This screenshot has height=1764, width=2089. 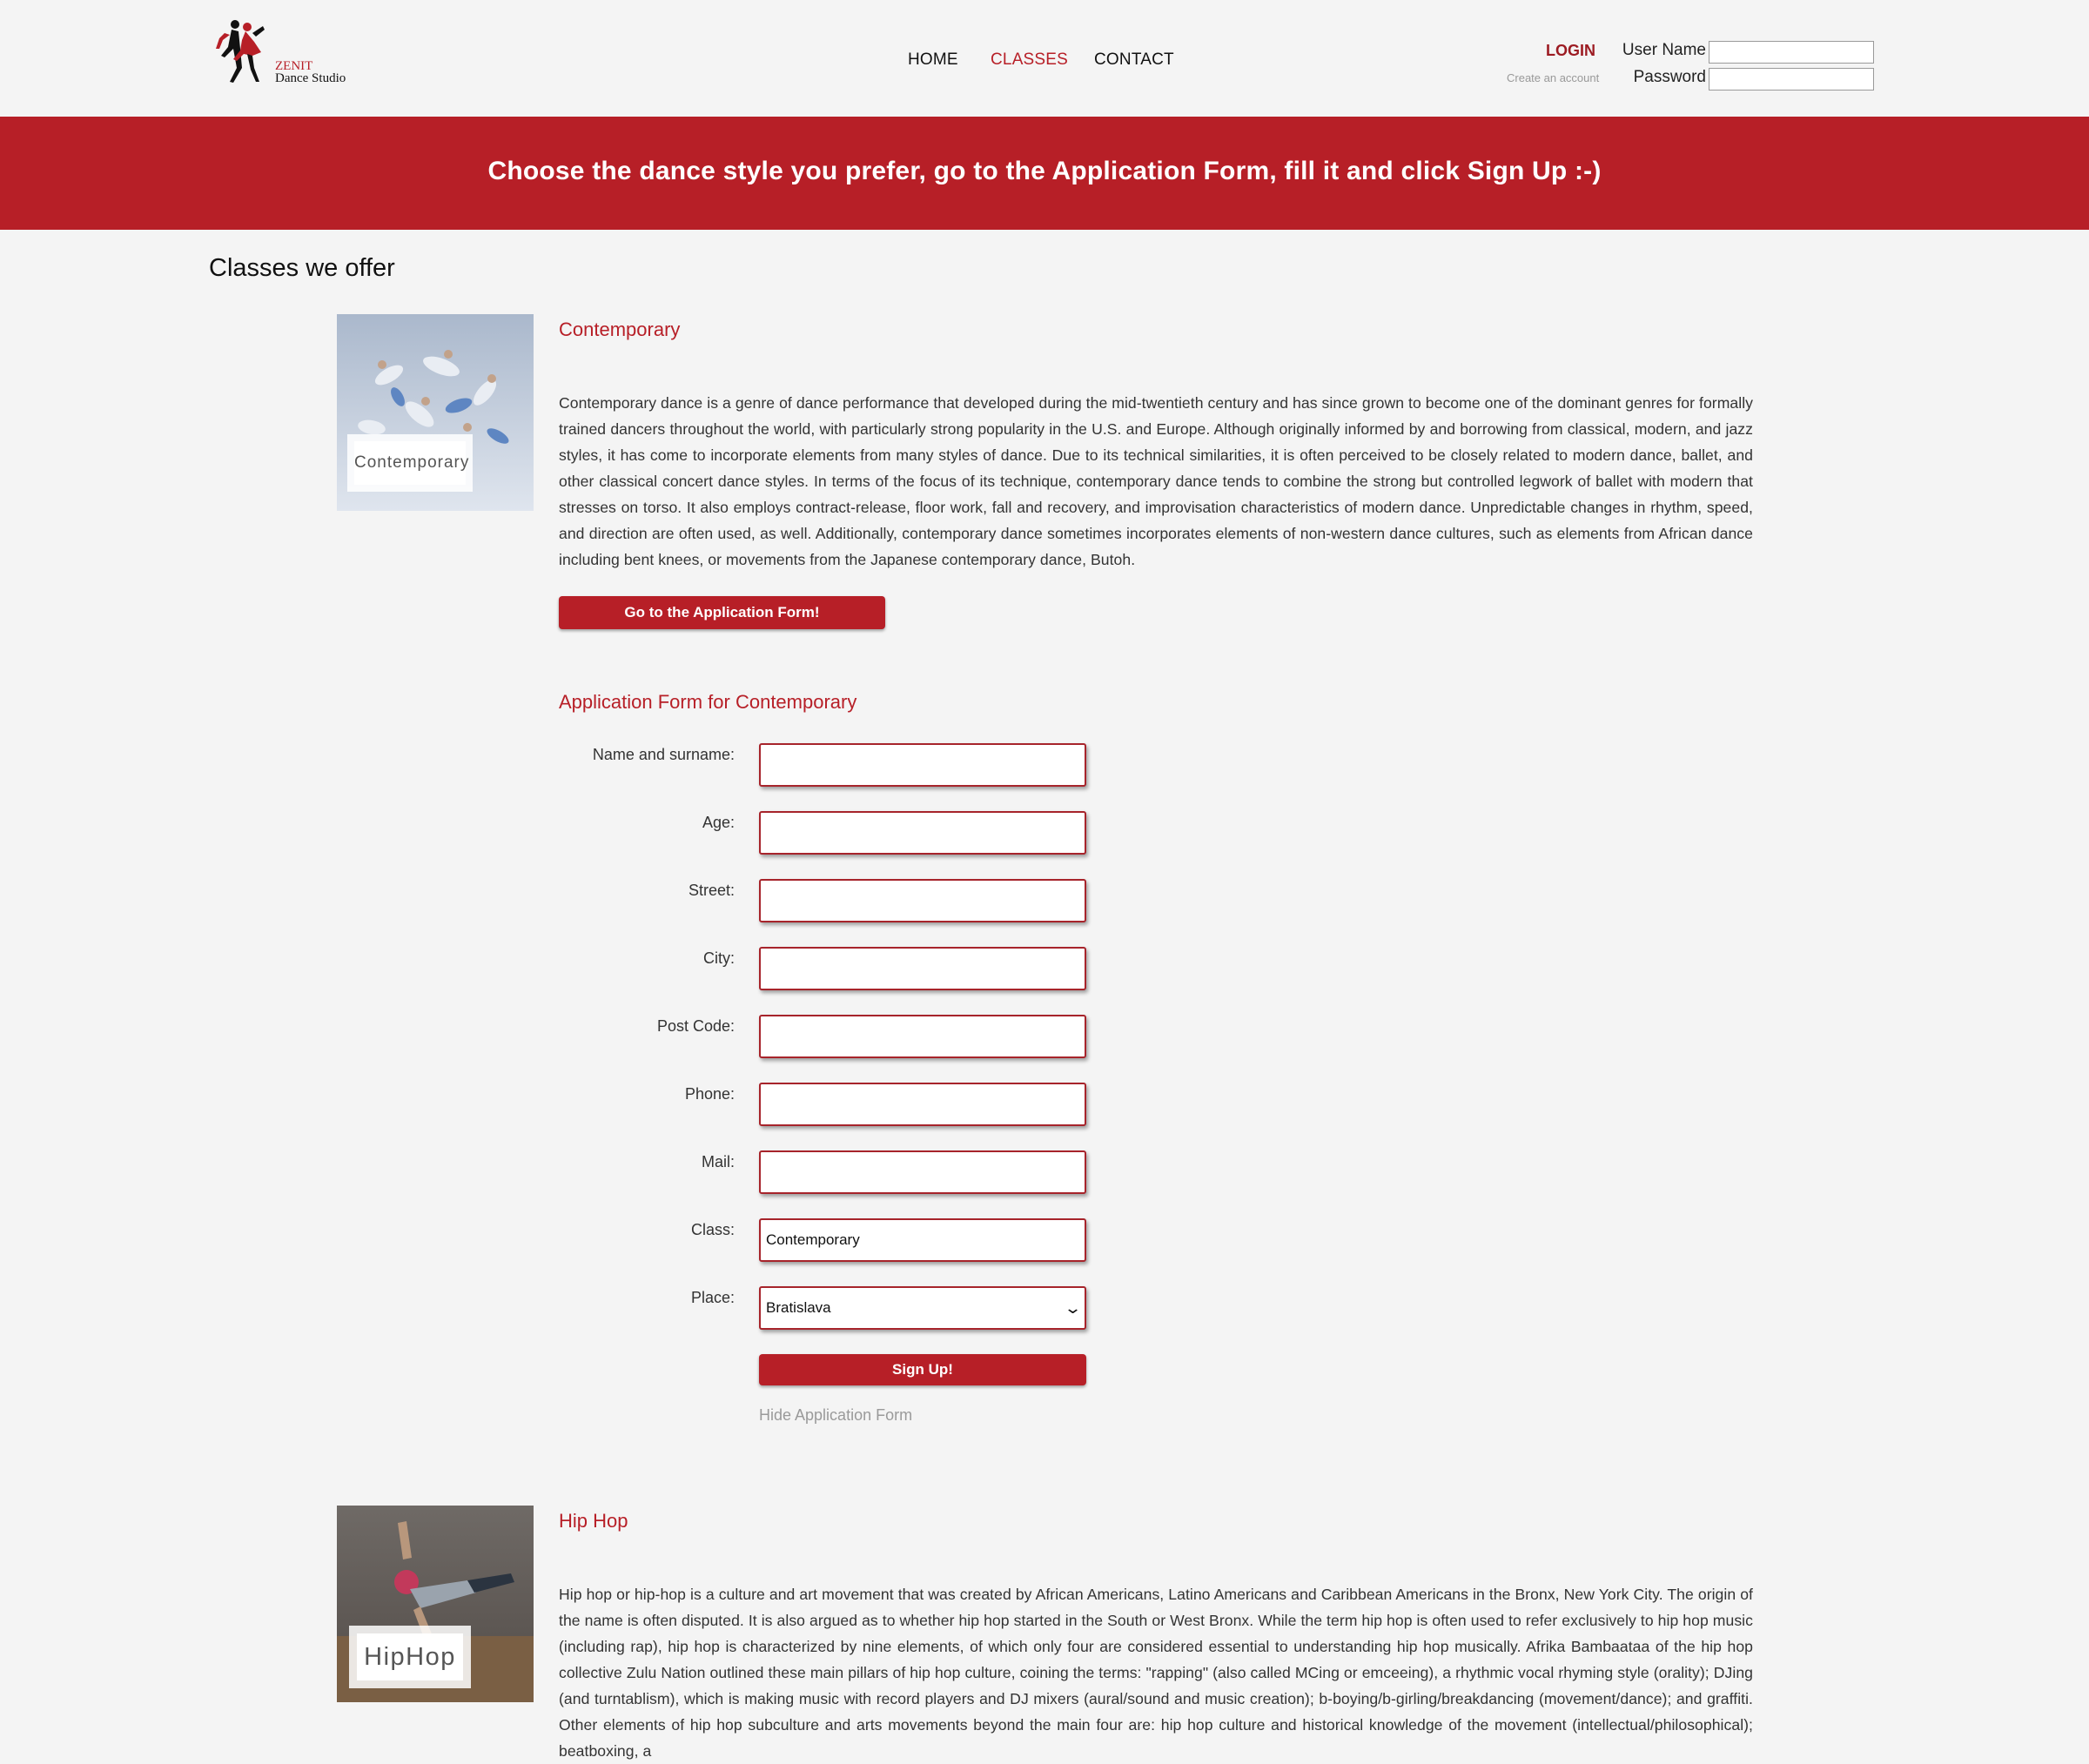 I want to click on section-title: Classes we offer, so click(x=302, y=268).